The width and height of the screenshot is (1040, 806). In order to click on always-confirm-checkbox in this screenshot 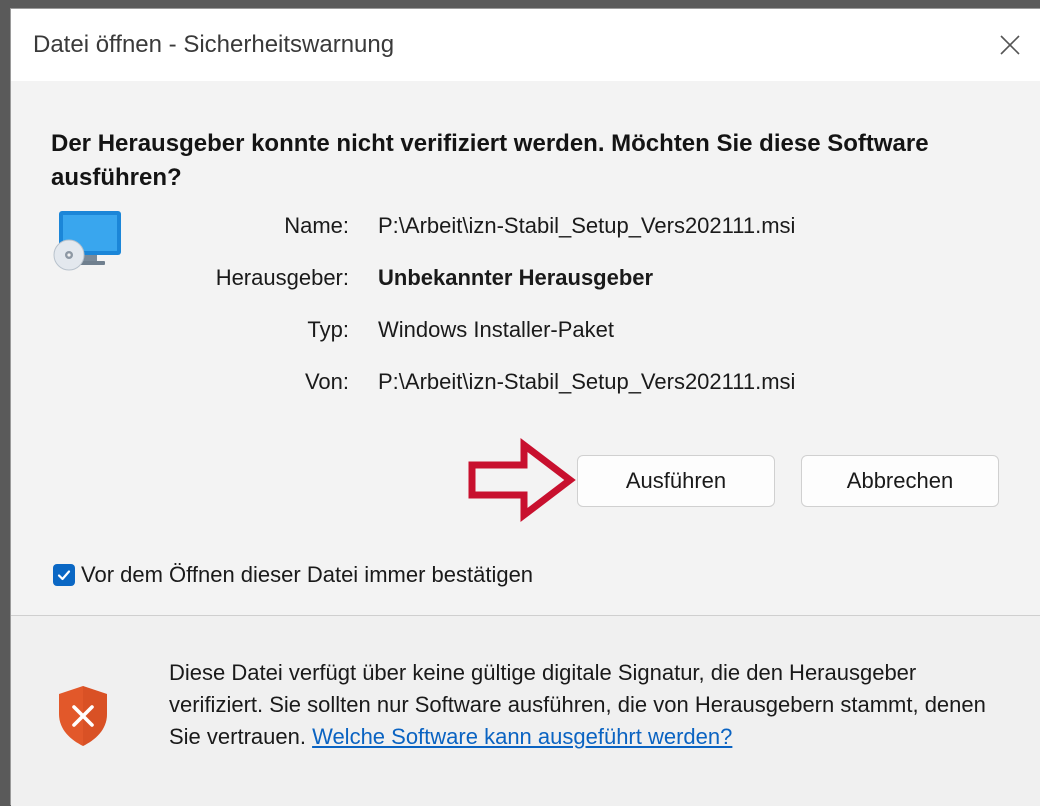, I will do `click(64, 575)`.